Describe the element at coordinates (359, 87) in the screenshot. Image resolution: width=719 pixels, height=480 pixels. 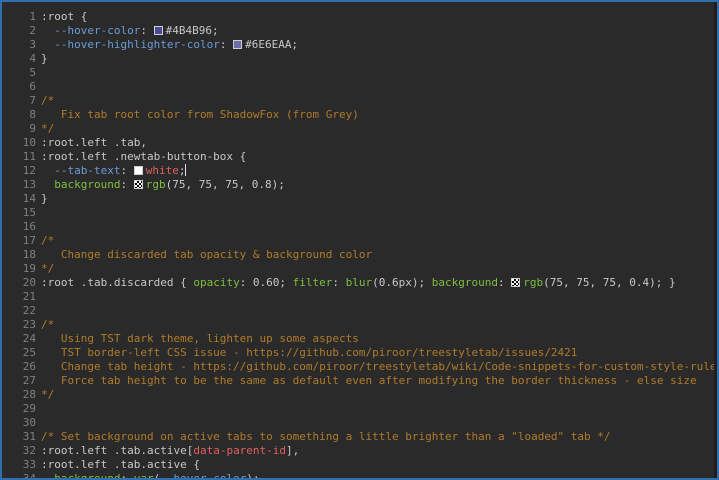
I see `code-line: 6` at that location.